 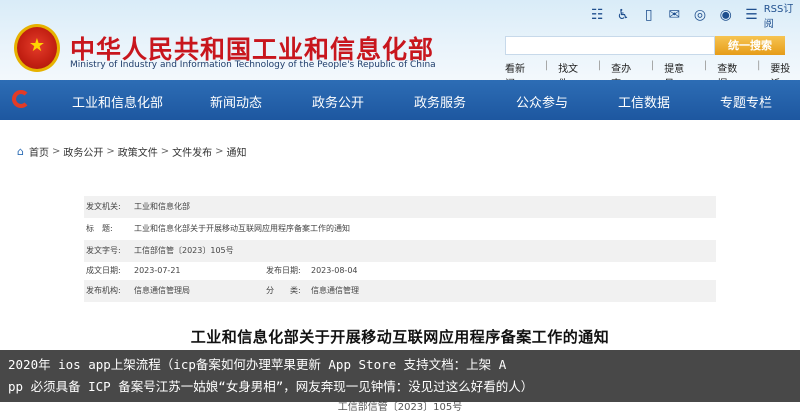 What do you see at coordinates (610, 45) in the screenshot?
I see `search-input` at bounding box center [610, 45].